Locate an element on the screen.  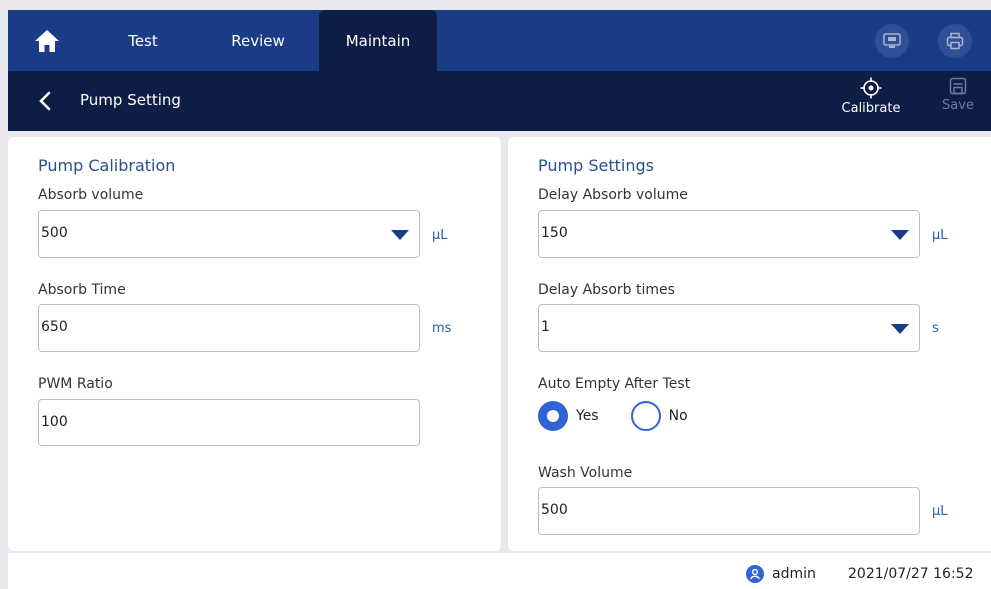
tab-review-label: Review is located at coordinates (258, 40).